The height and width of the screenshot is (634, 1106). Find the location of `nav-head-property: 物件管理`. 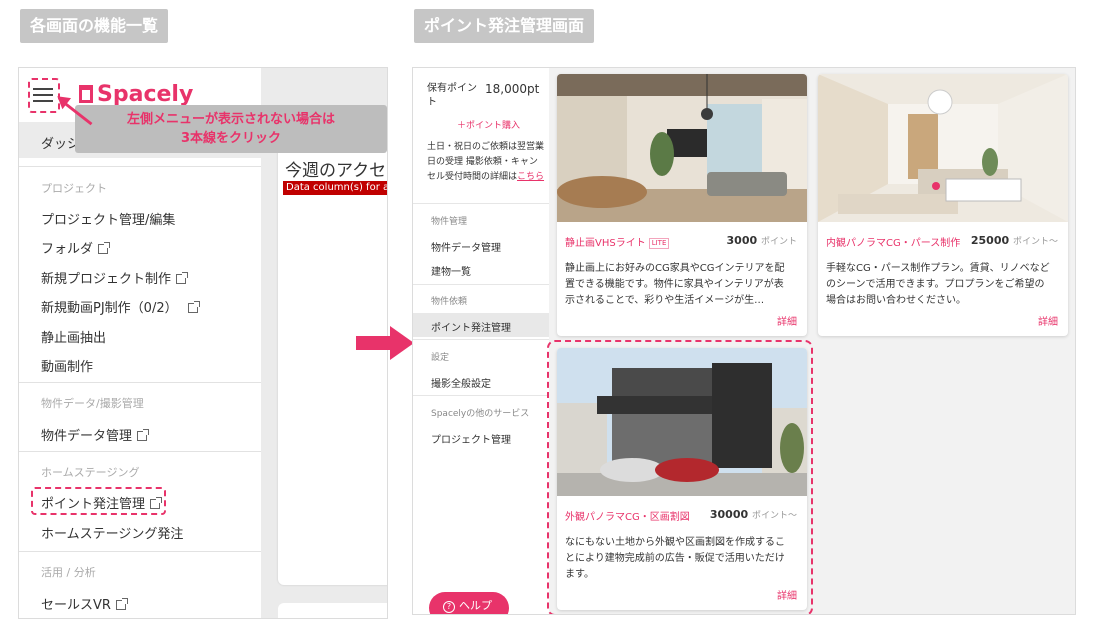

nav-head-property: 物件管理 is located at coordinates (449, 222).